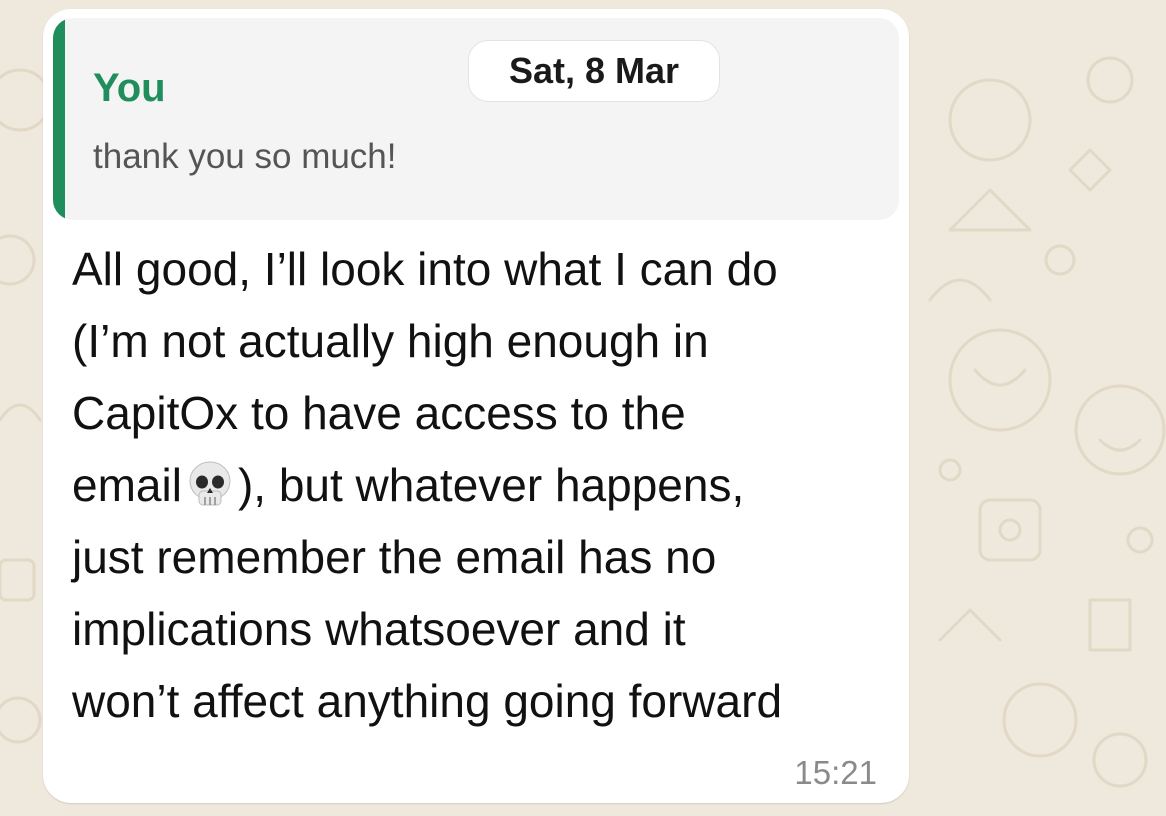 The image size is (1166, 816). Describe the element at coordinates (594, 71) in the screenshot. I see `date-separator: Sat, 8 Mar` at that location.